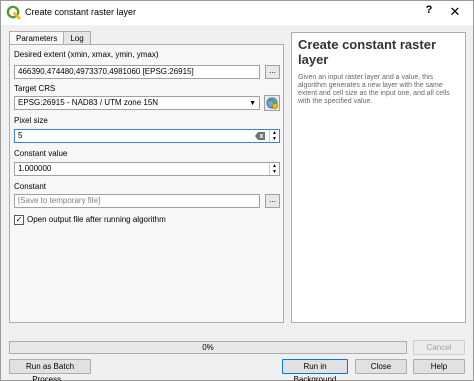 The height and width of the screenshot is (381, 474). What do you see at coordinates (439, 366) in the screenshot?
I see `help-button: Help` at bounding box center [439, 366].